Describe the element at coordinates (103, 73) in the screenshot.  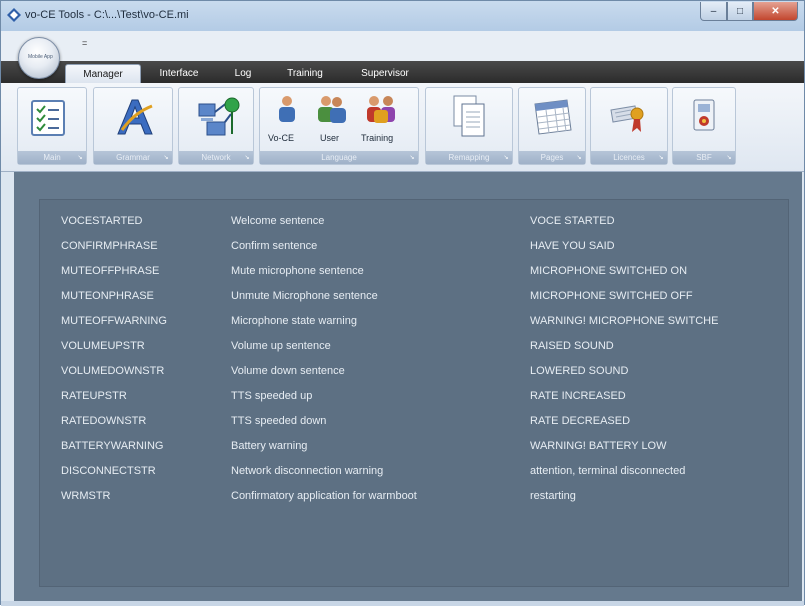
I see `tab-manager: Manager` at that location.